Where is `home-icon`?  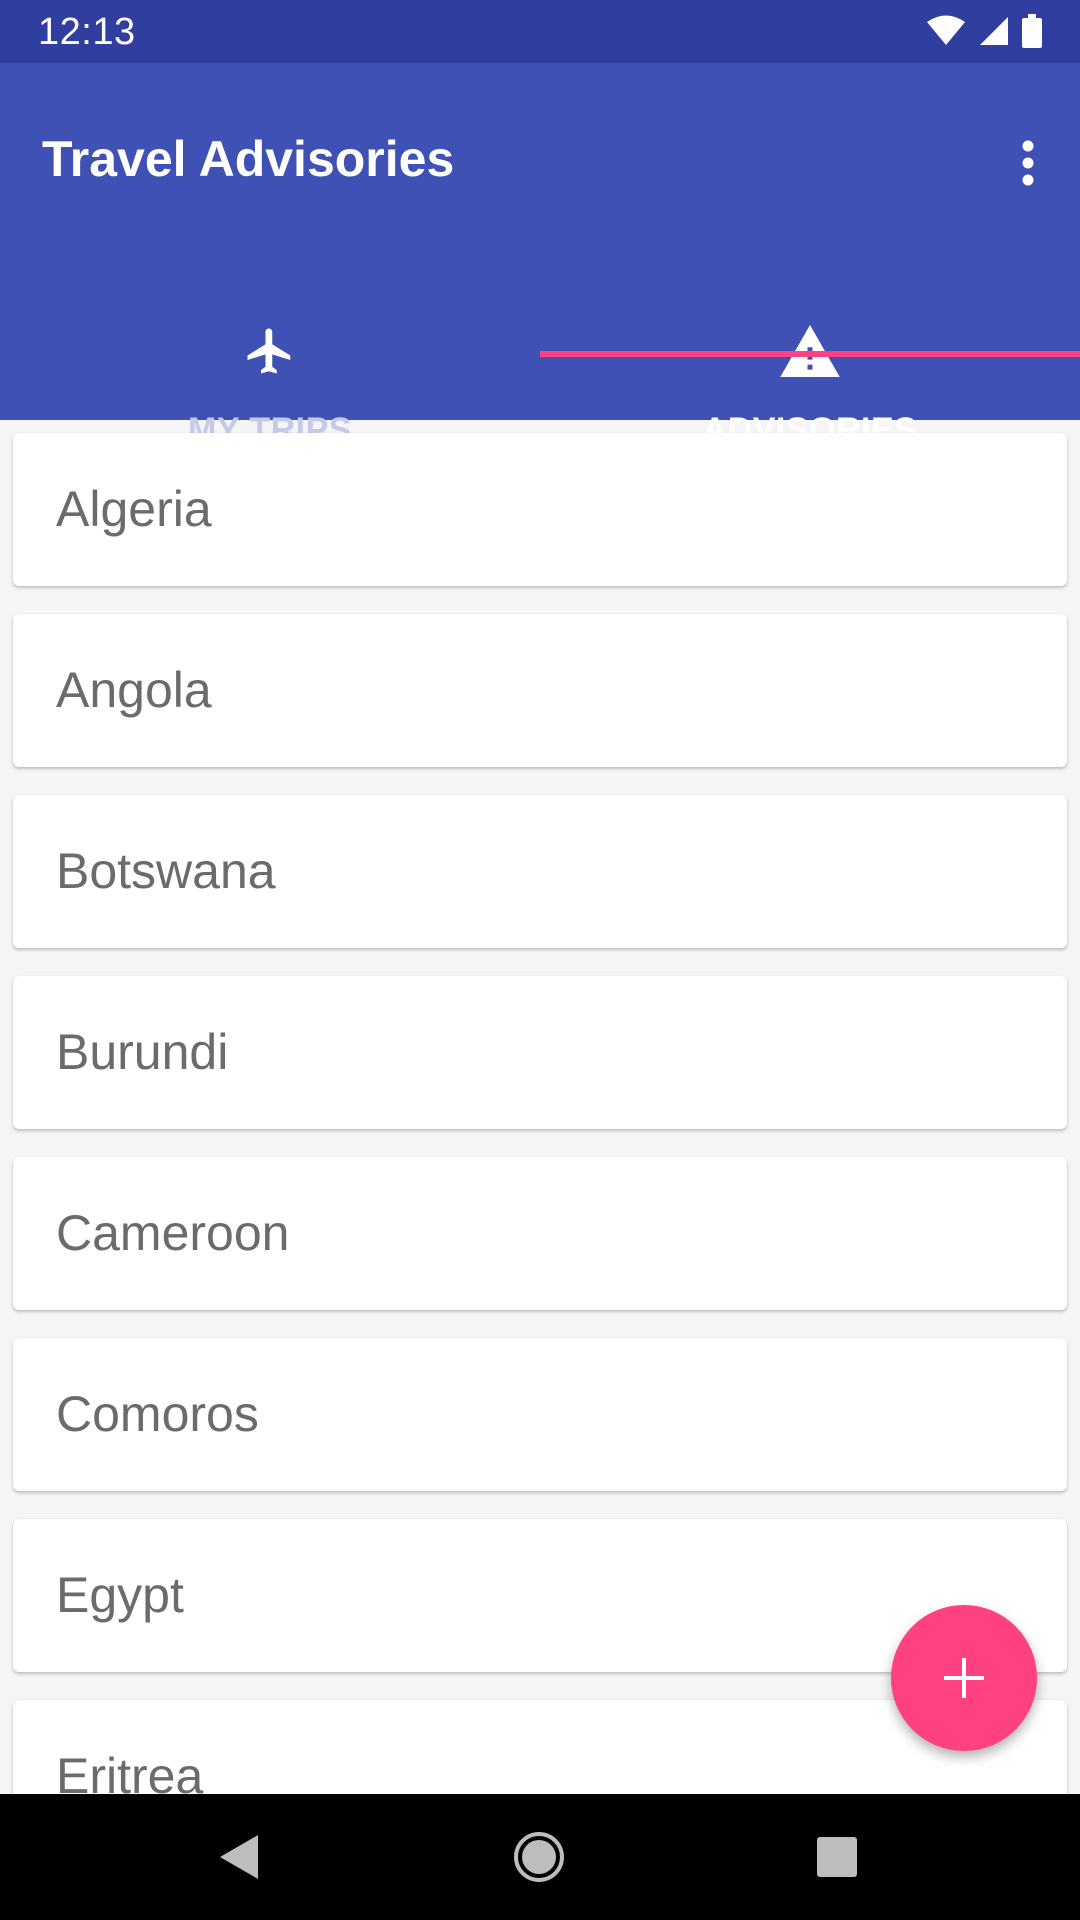
home-icon is located at coordinates (539, 1857).